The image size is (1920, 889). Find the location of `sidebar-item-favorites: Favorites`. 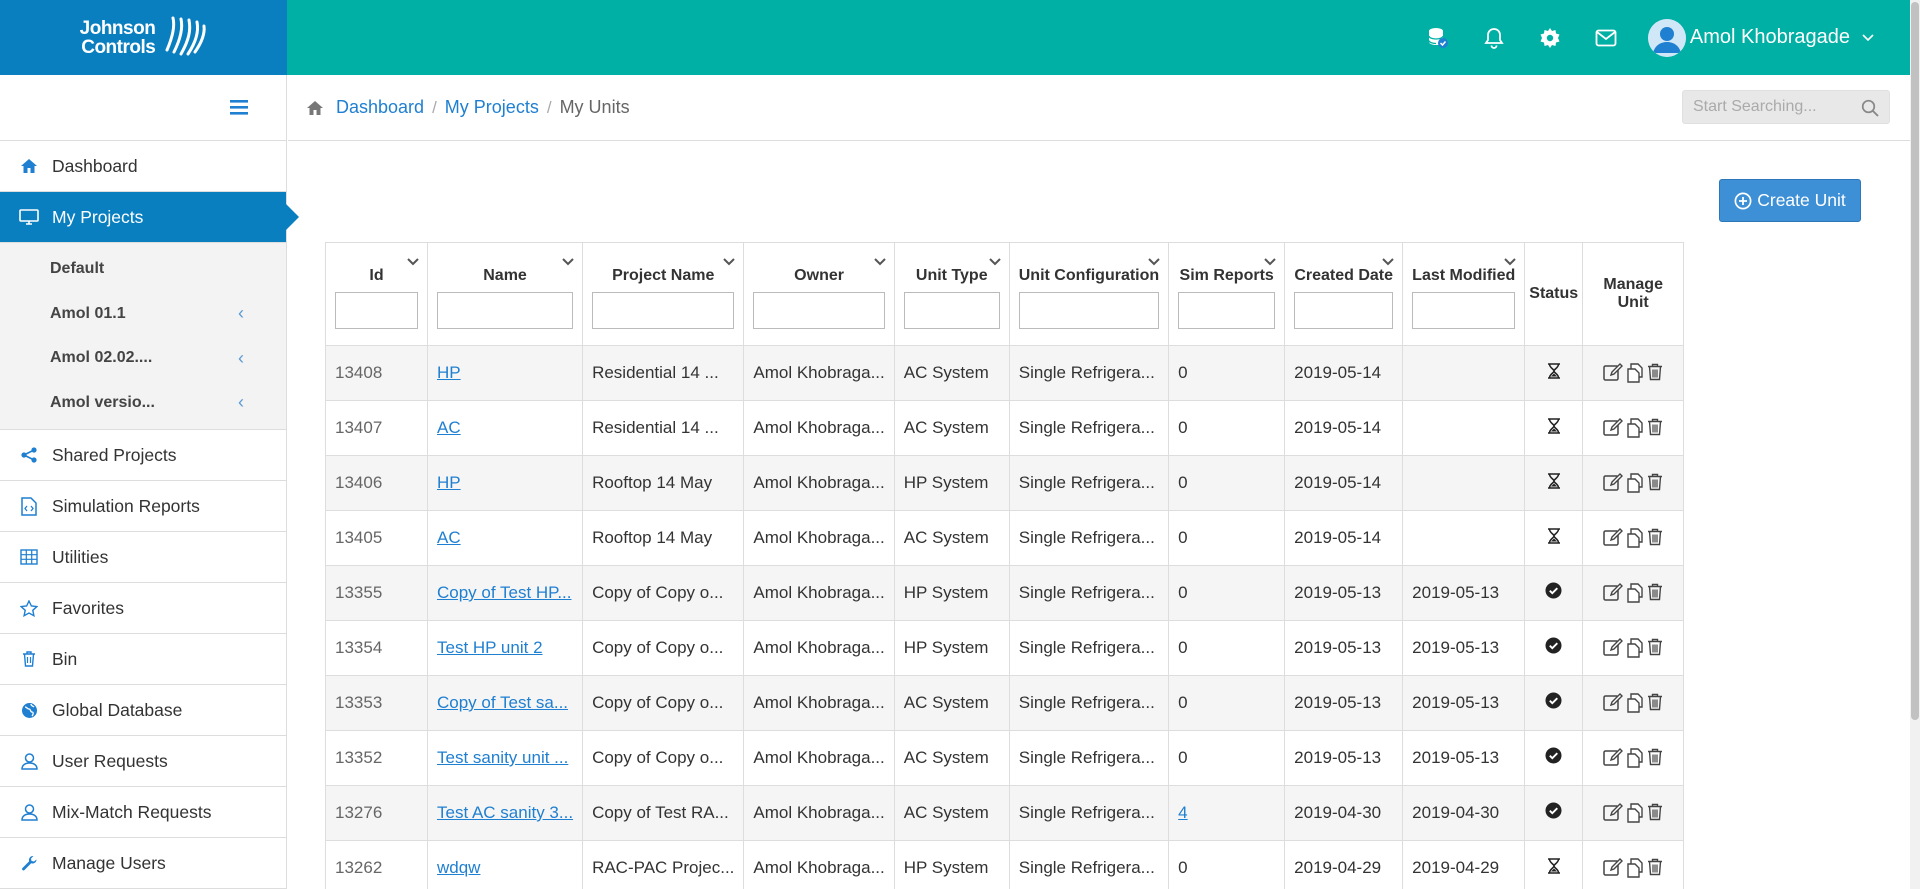

sidebar-item-favorites: Favorites is located at coordinates (143, 608).